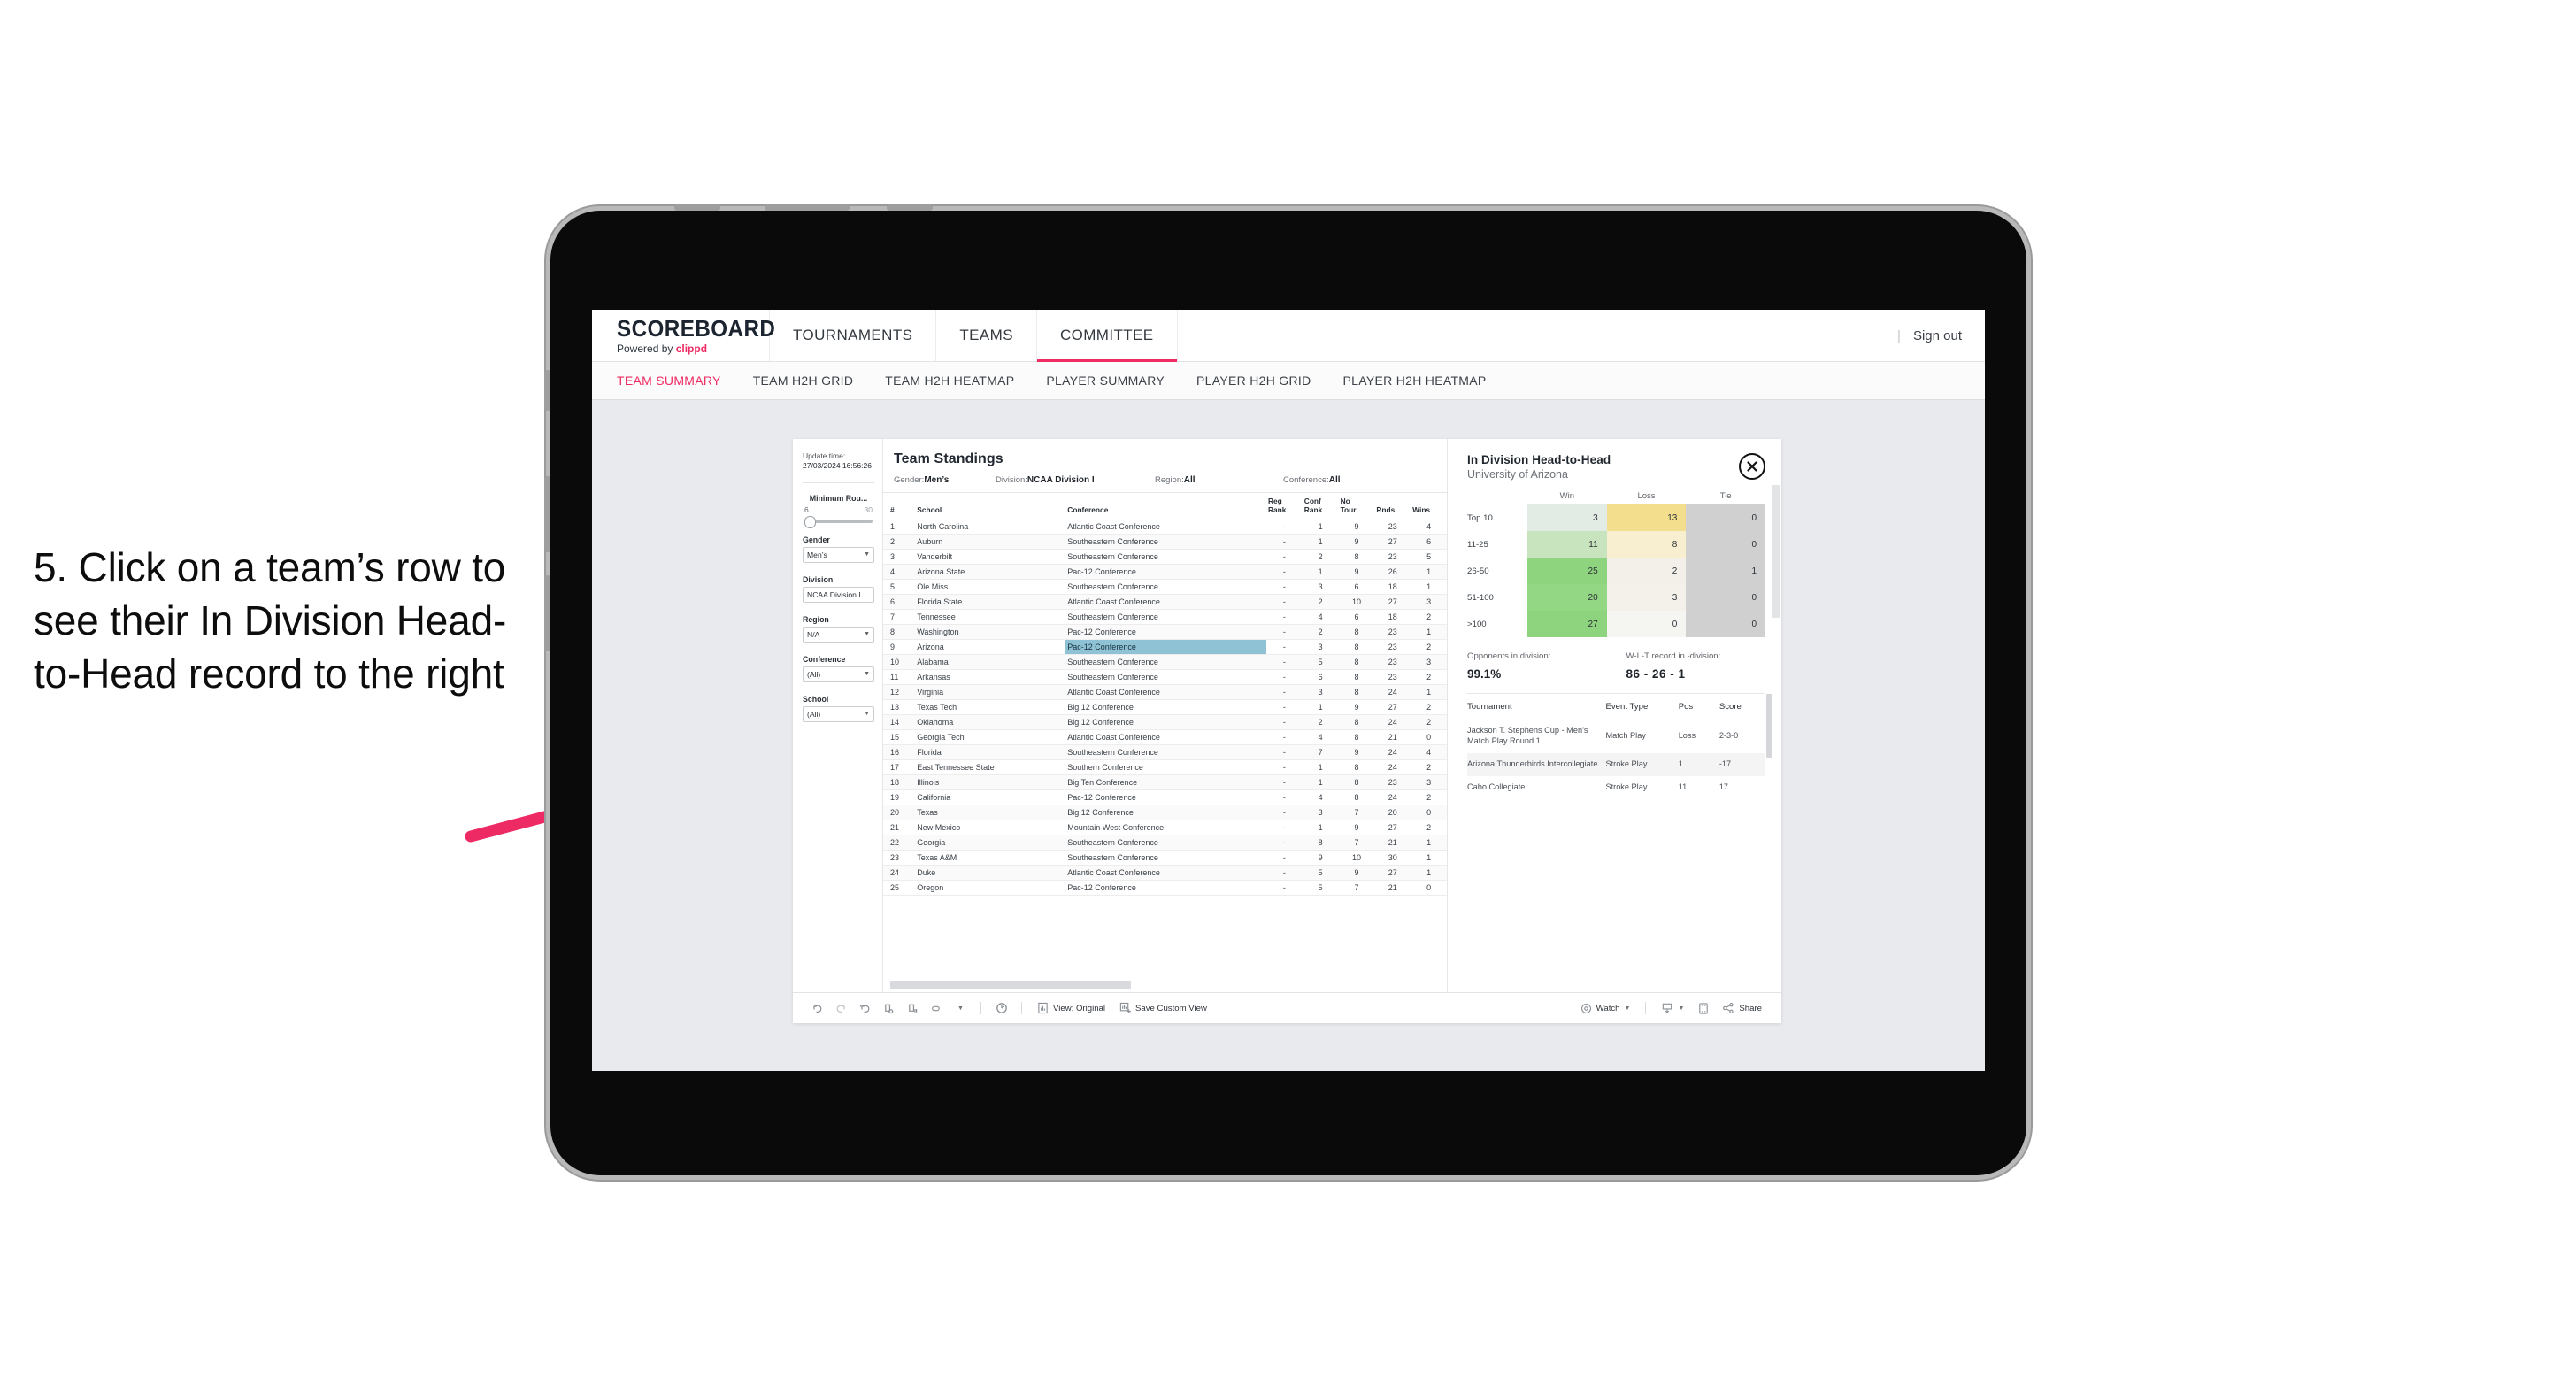 The image size is (2576, 1386). What do you see at coordinates (1429, 633) in the screenshot?
I see `cell-wins: 1` at bounding box center [1429, 633].